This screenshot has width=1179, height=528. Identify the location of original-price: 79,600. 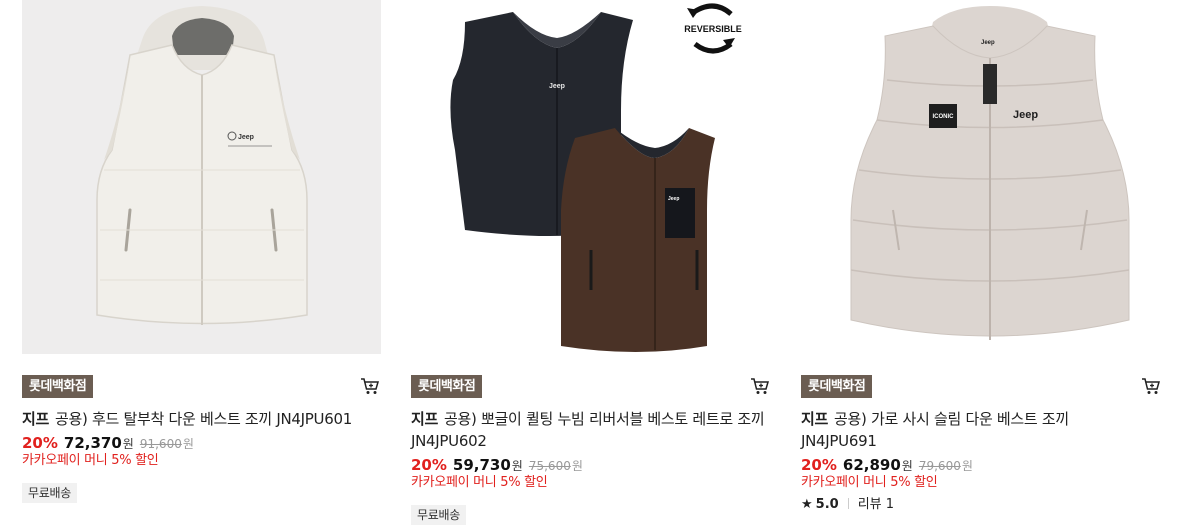
(939, 466).